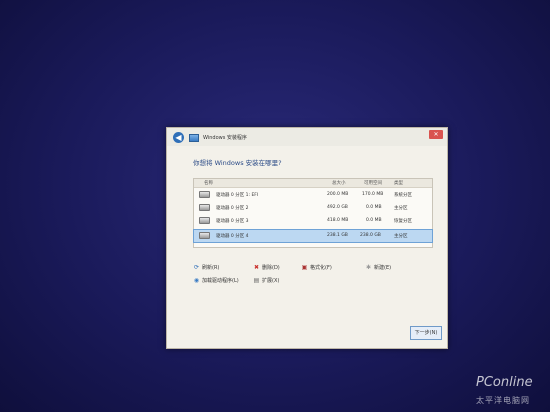 This screenshot has width=550, height=412. Describe the element at coordinates (403, 221) in the screenshot. I see `partition-type: 恢复分区` at that location.